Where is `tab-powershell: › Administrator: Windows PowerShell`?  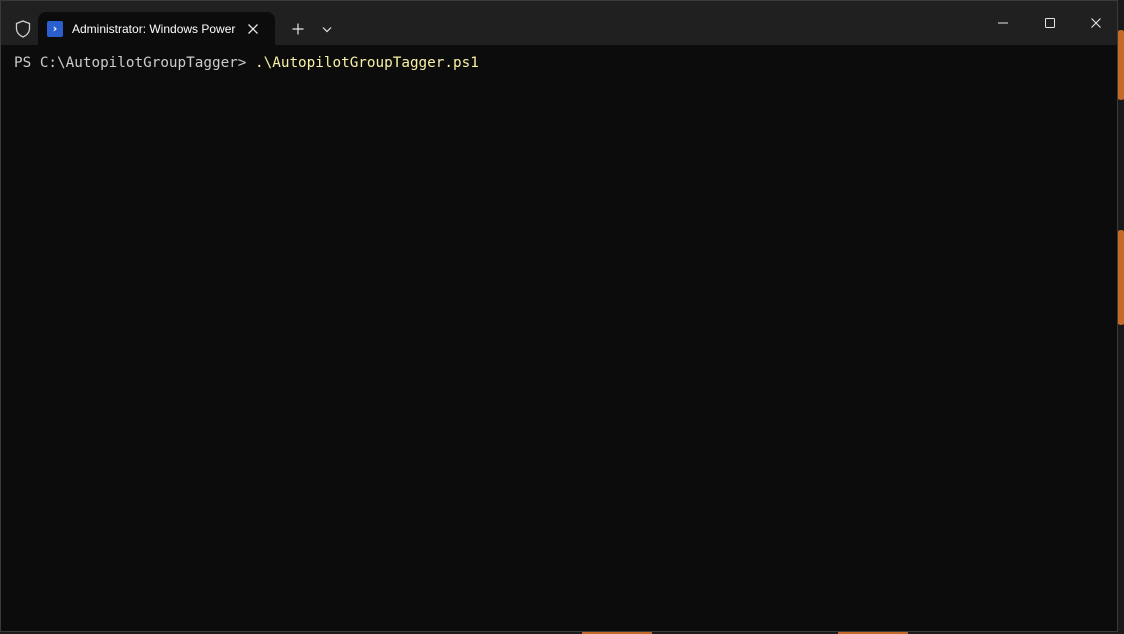
tab-powershell: › Administrator: Windows PowerShell is located at coordinates (156, 28).